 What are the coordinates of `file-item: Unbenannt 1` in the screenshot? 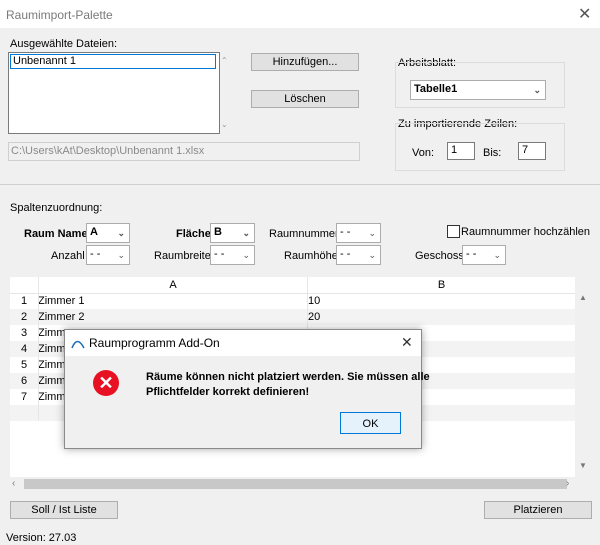 It's located at (113, 61).